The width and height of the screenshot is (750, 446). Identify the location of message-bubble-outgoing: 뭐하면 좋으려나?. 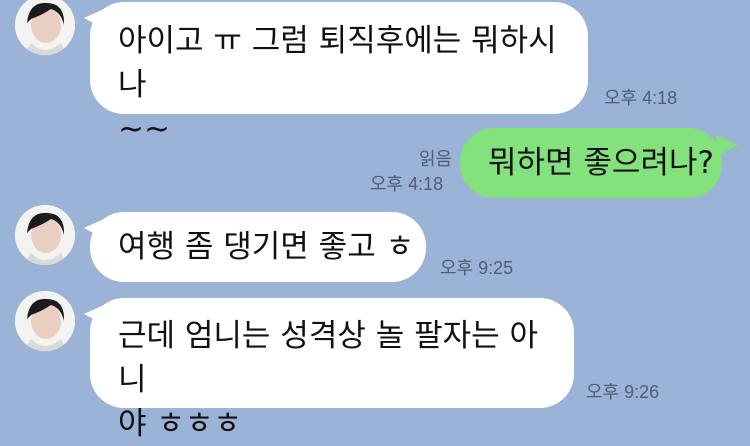
(591, 163).